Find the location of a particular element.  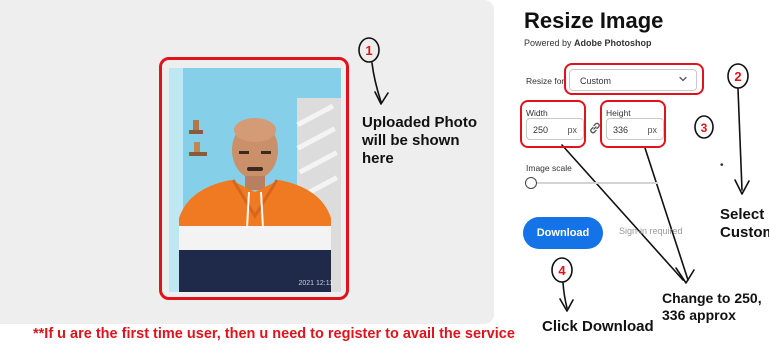

width-highlight is located at coordinates (553, 124).